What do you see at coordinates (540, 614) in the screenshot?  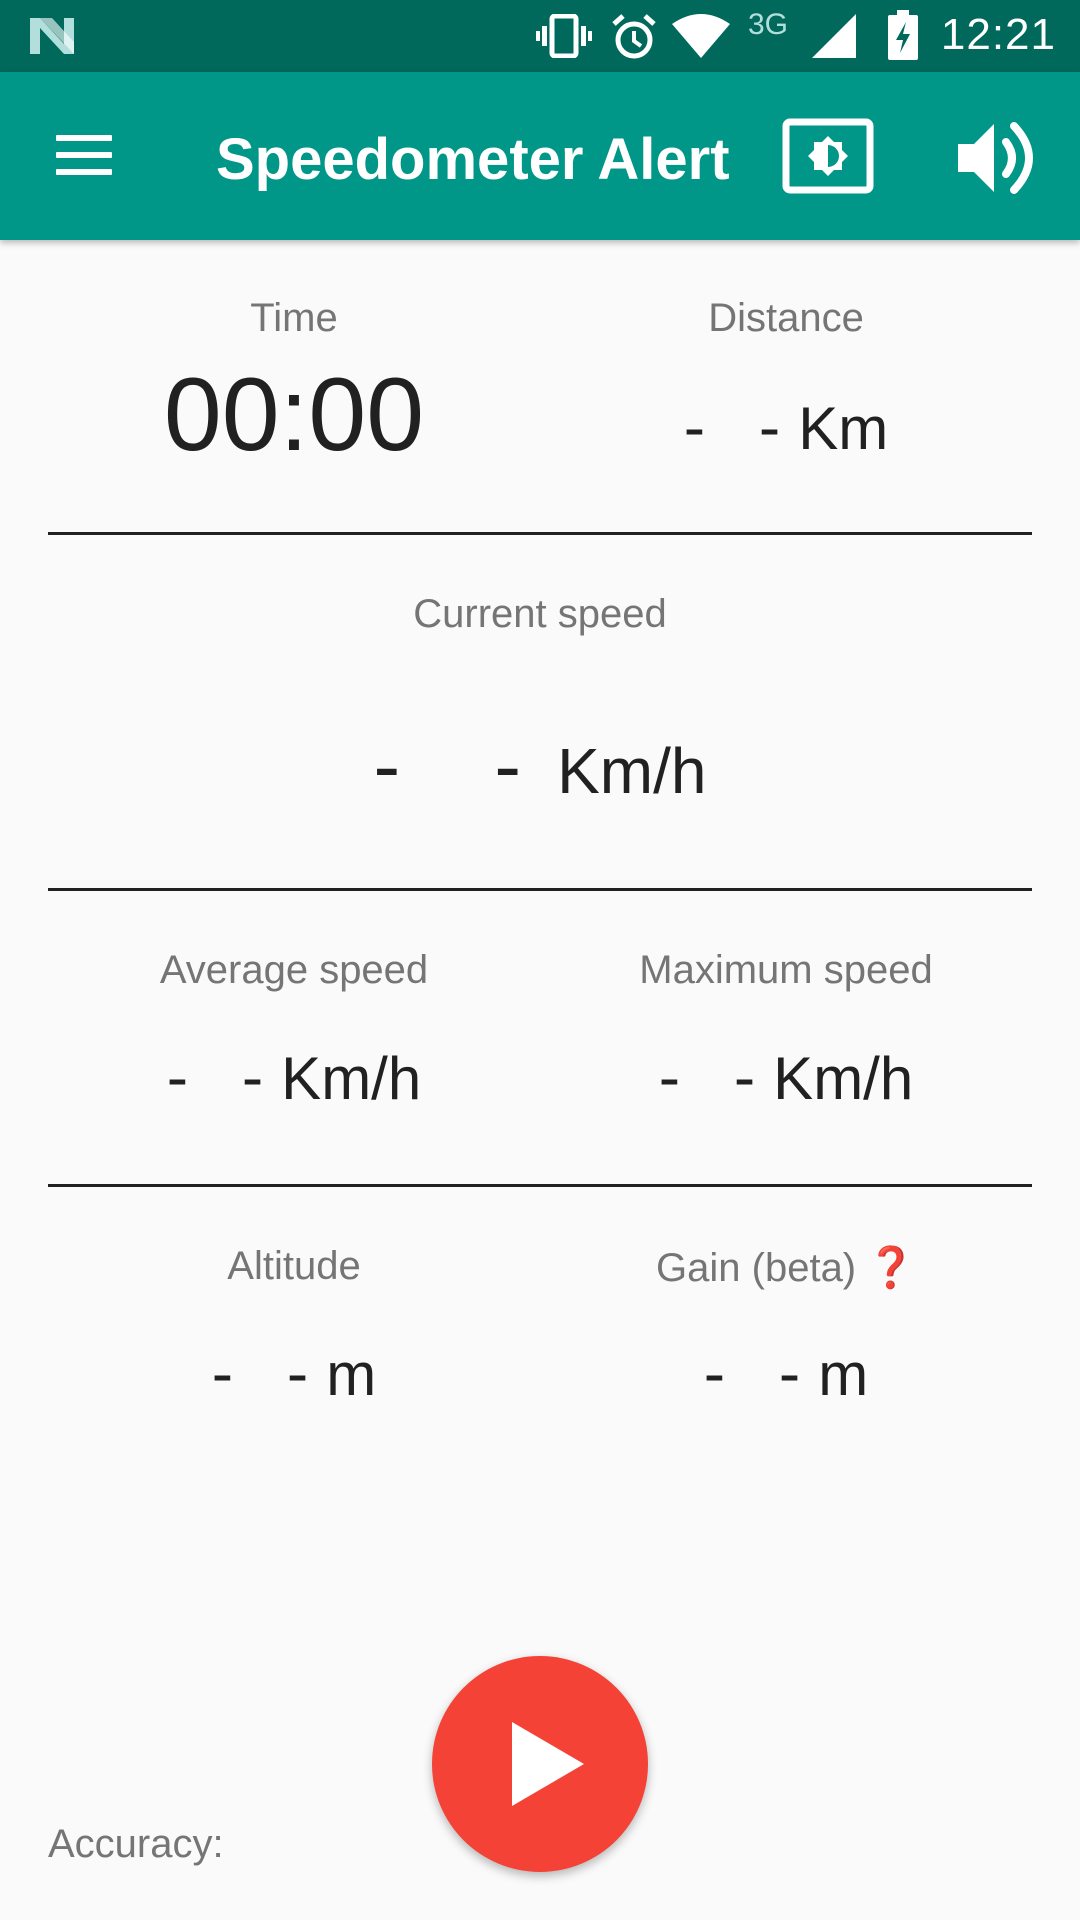 I see `current-speed-label: Current speed` at bounding box center [540, 614].